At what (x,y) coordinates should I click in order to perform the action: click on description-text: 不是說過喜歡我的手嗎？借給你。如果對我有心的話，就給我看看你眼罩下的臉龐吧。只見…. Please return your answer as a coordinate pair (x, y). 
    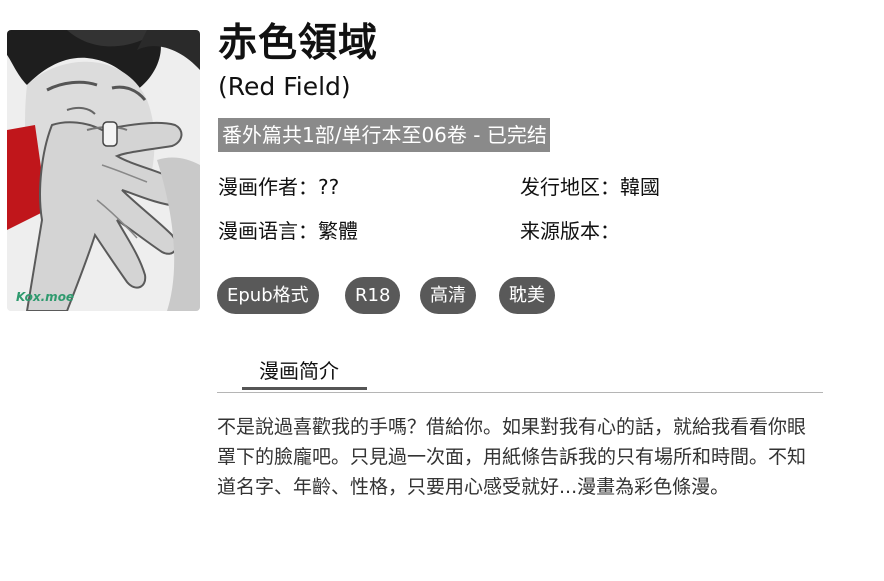
    Looking at the image, I should click on (512, 457).